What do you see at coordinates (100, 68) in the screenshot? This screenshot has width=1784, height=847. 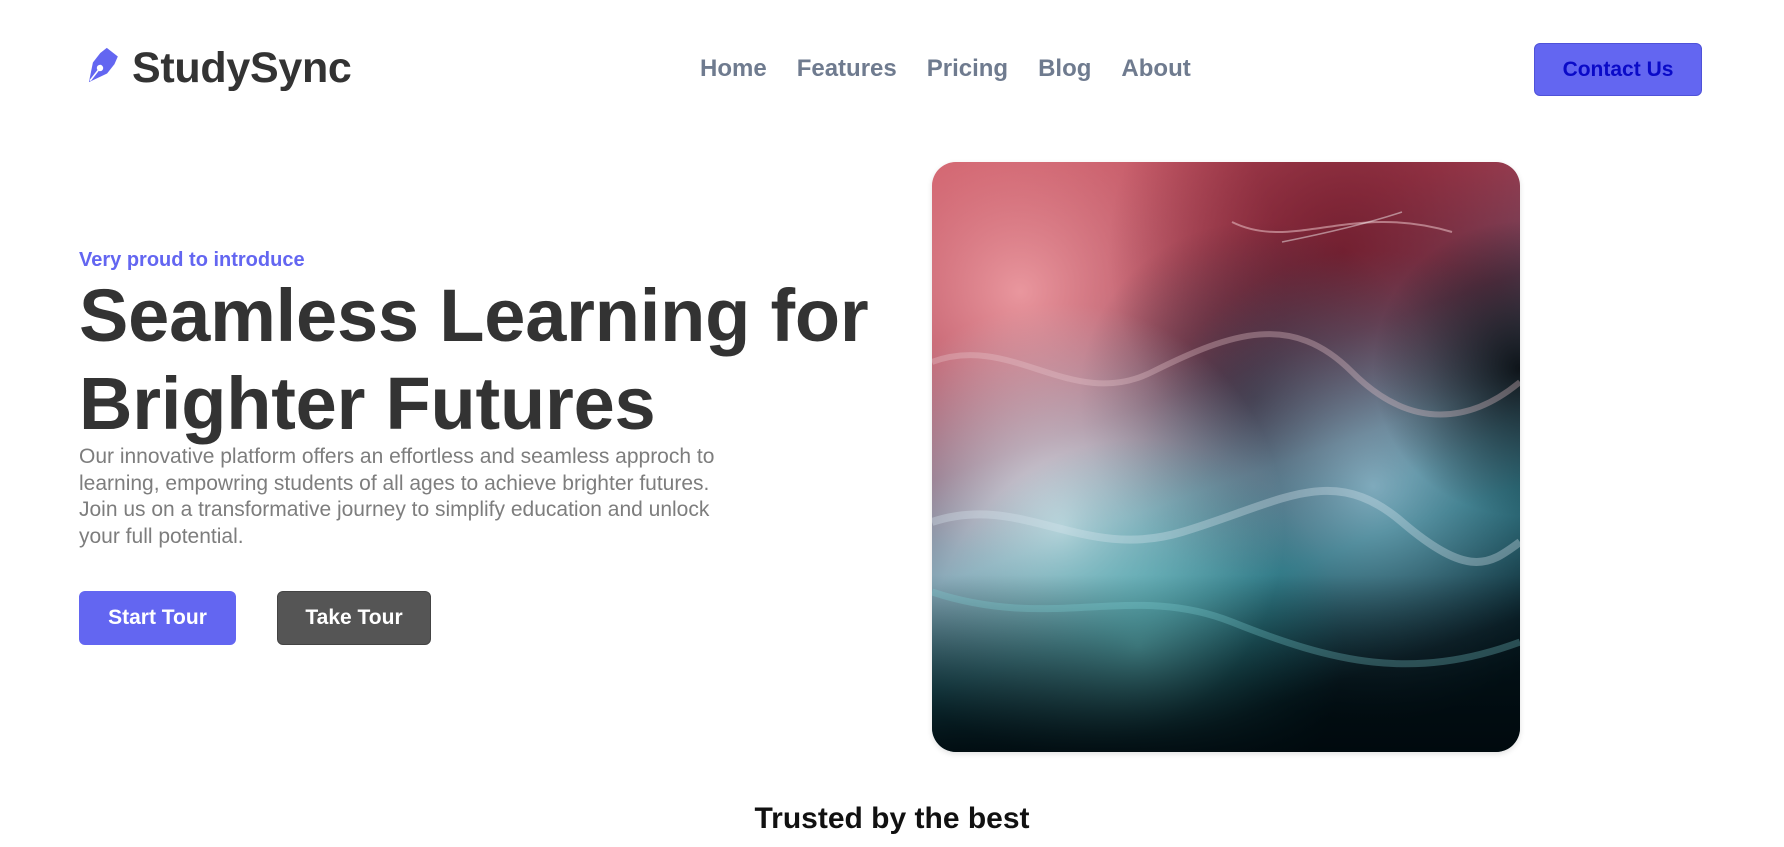 I see `pen-nib-icon` at bounding box center [100, 68].